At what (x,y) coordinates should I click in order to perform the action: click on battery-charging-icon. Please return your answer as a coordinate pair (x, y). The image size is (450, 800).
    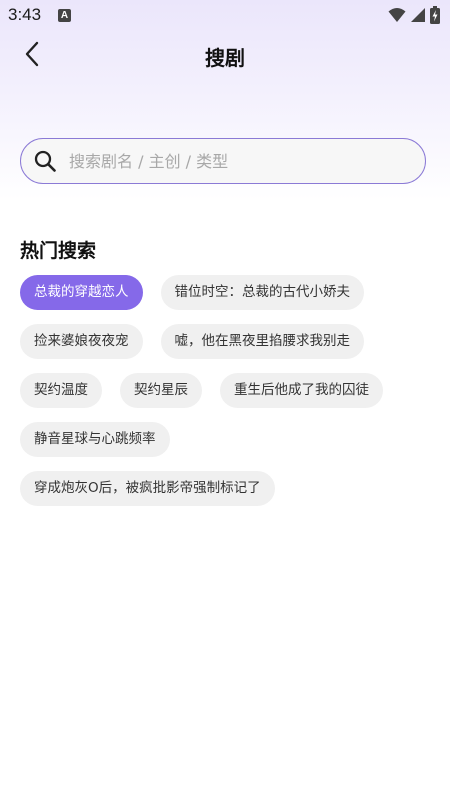
    Looking at the image, I should click on (435, 17).